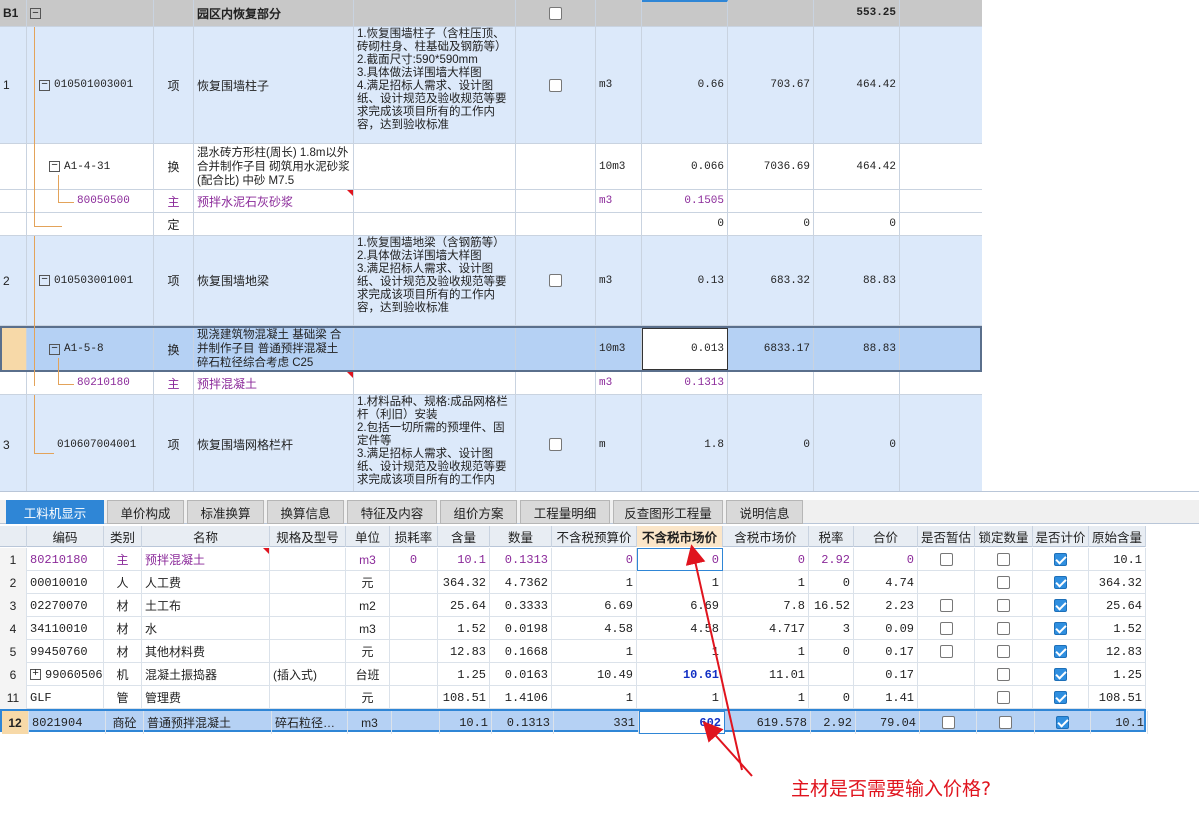 Image resolution: width=1199 pixels, height=839 pixels. Describe the element at coordinates (464, 605) in the screenshot. I see `resource-content: 25.64` at that location.